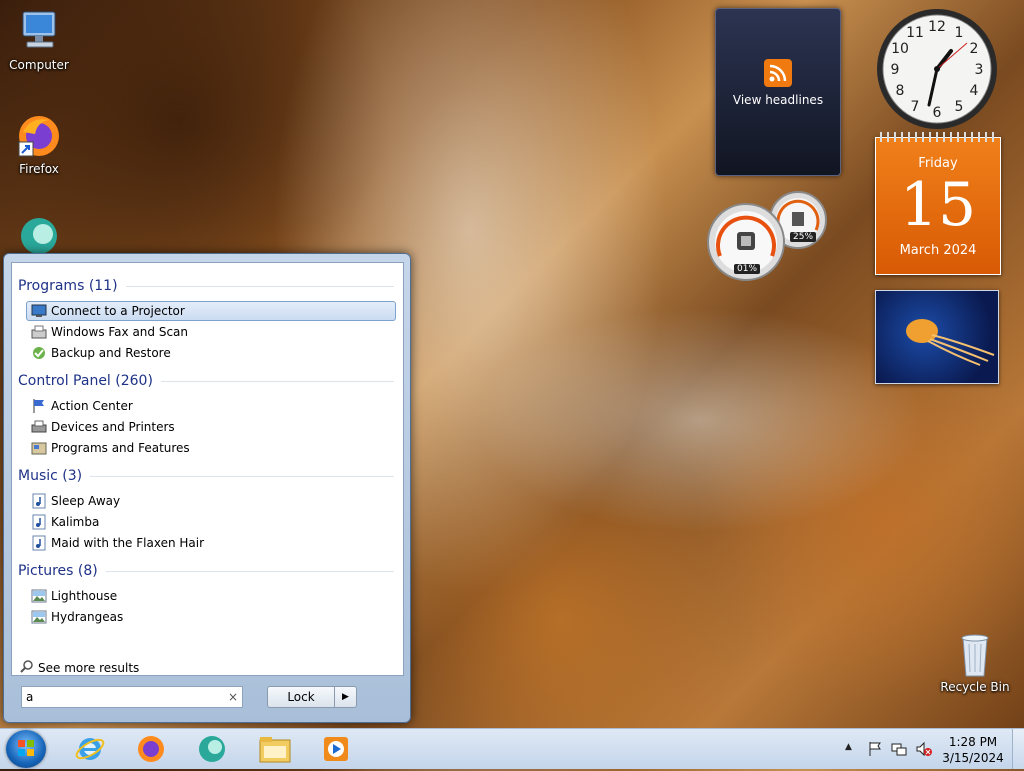 Image resolution: width=1024 pixels, height=771 pixels. What do you see at coordinates (895, 70) in the screenshot?
I see `svg-text: 9` at bounding box center [895, 70].